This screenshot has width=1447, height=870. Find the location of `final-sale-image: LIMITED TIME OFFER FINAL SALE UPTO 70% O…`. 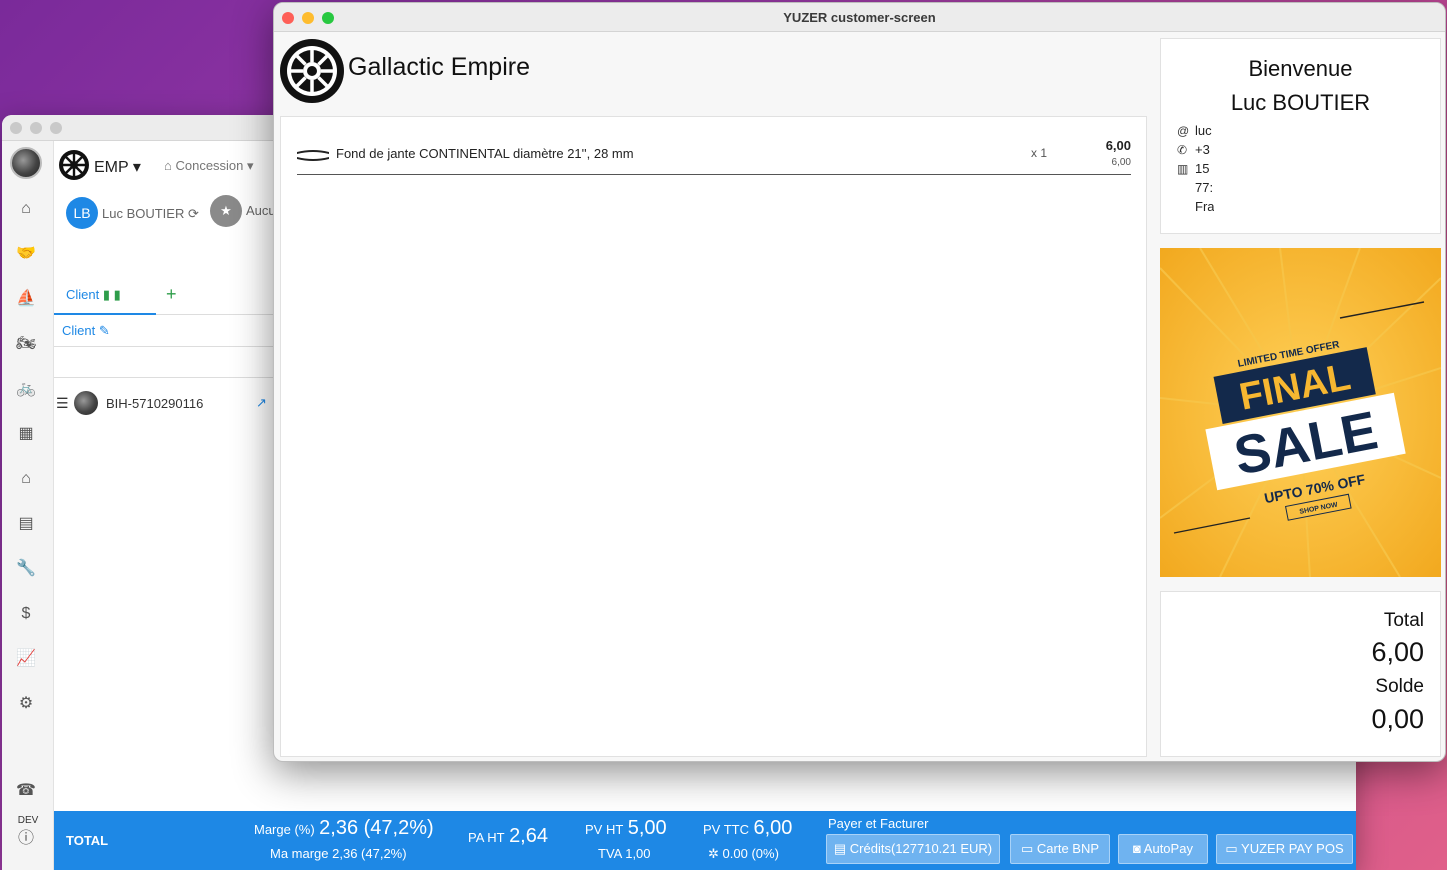

final-sale-image: LIMITED TIME OFFER FINAL SALE UPTO 70% O… is located at coordinates (1300, 412).